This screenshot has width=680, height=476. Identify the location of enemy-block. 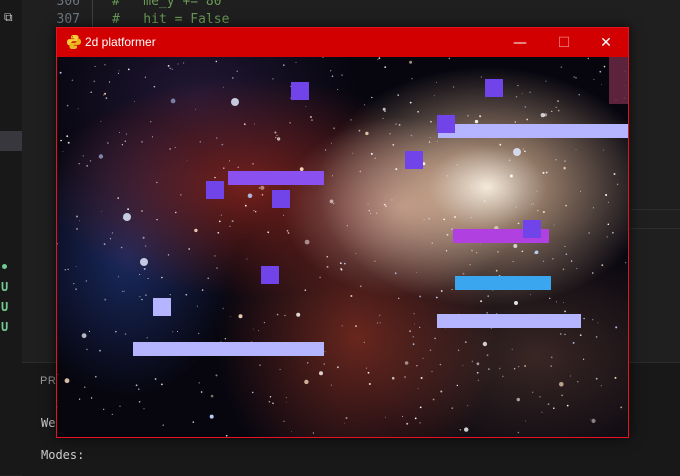
(494, 88).